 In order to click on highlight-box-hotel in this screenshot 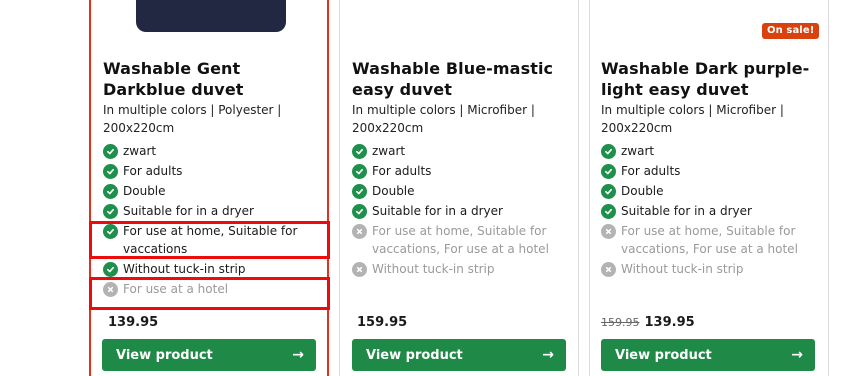, I will do `click(209, 293)`.